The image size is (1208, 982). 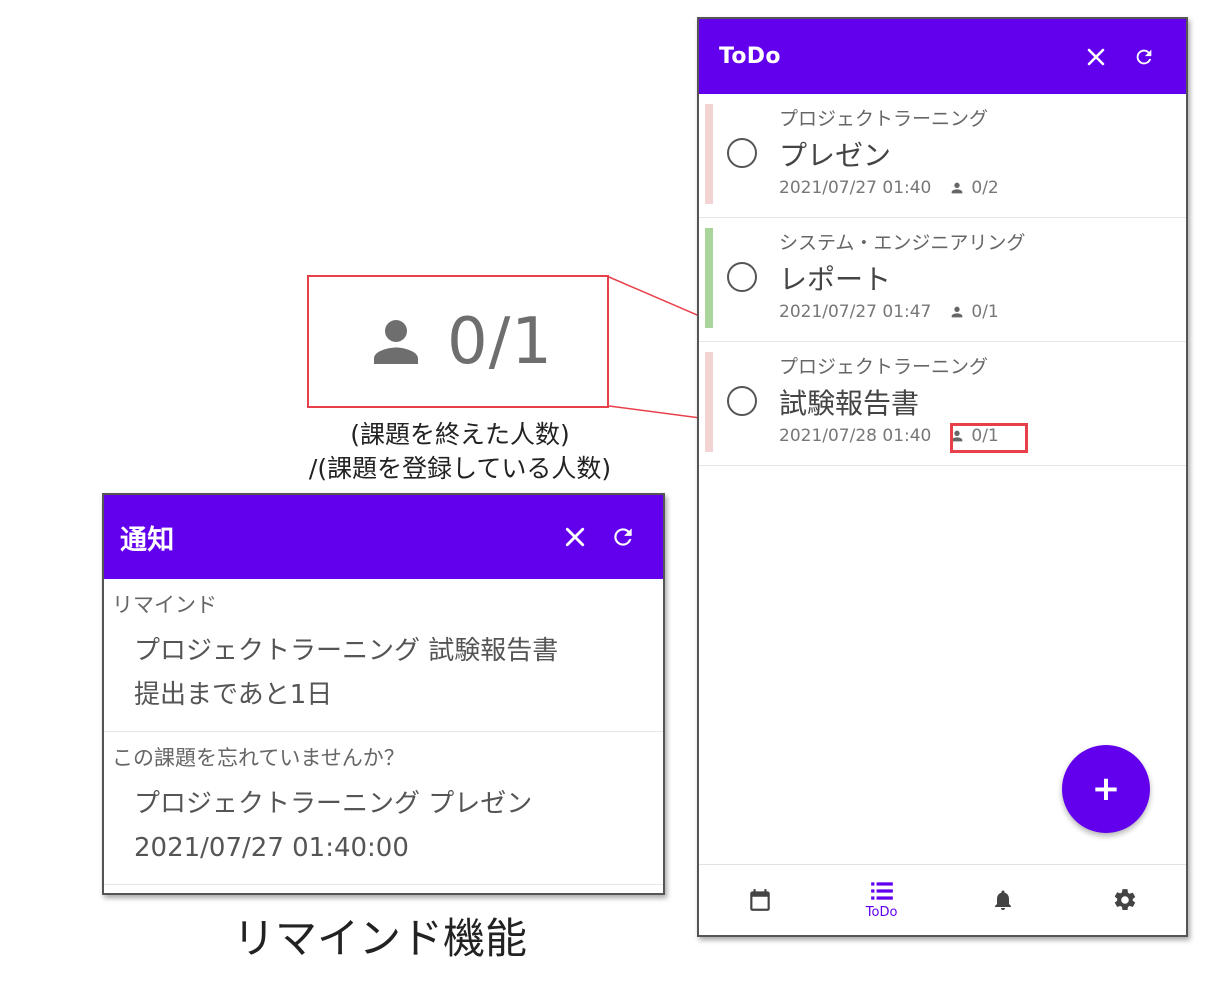 I want to click on notification-app-bar: 通知, so click(x=383, y=537).